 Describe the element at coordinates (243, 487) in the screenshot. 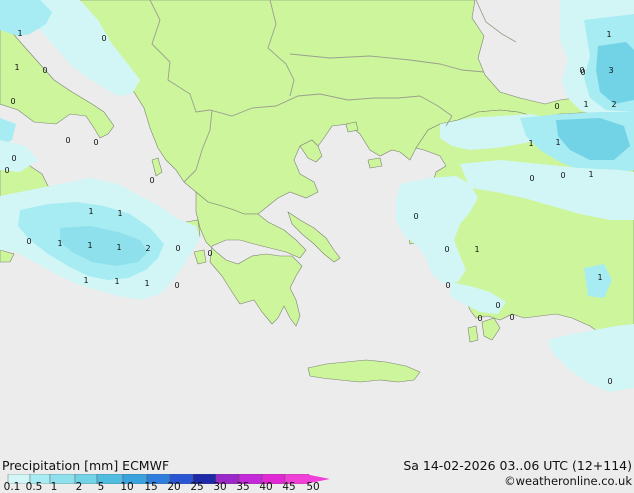

I see `legend-tick-label: 35` at that location.